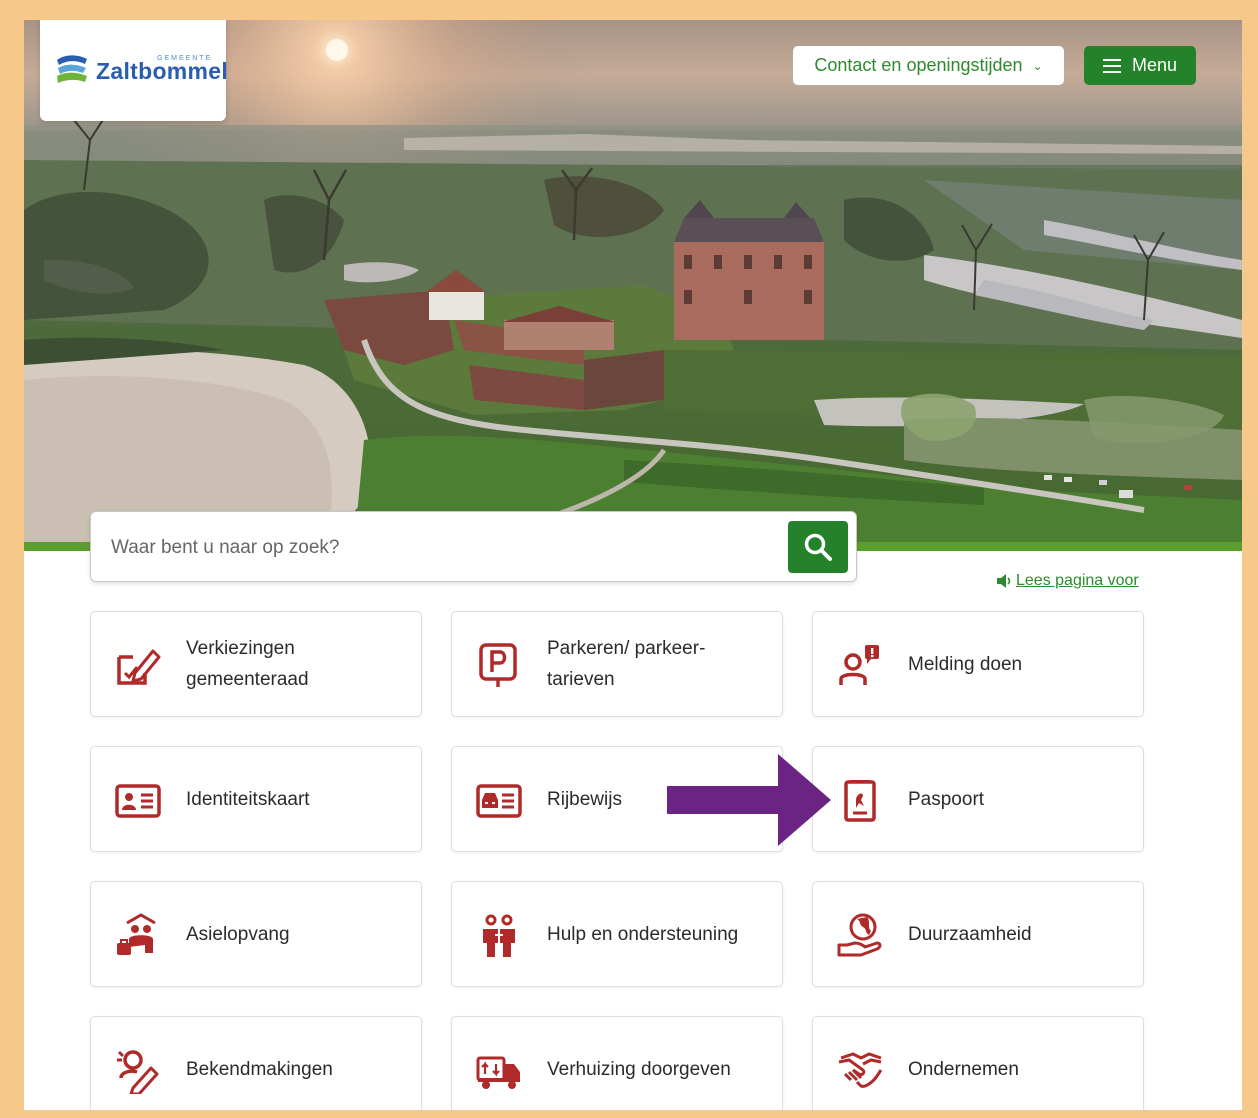  What do you see at coordinates (72, 69) in the screenshot?
I see `zaltbommel-logo-icon` at bounding box center [72, 69].